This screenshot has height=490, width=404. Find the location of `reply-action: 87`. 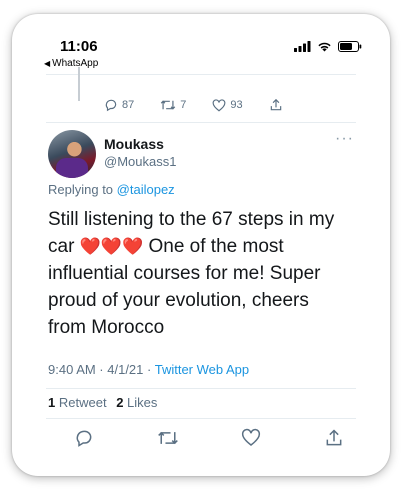

reply-action: 87 is located at coordinates (119, 105).